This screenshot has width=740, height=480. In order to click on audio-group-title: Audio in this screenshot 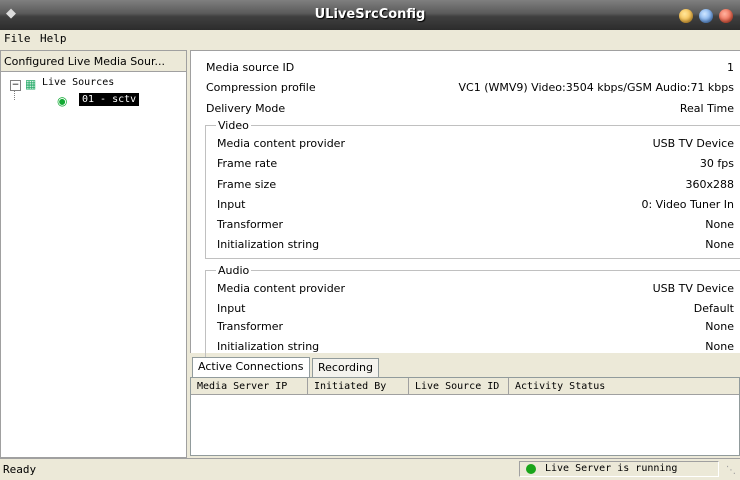, I will do `click(234, 270)`.